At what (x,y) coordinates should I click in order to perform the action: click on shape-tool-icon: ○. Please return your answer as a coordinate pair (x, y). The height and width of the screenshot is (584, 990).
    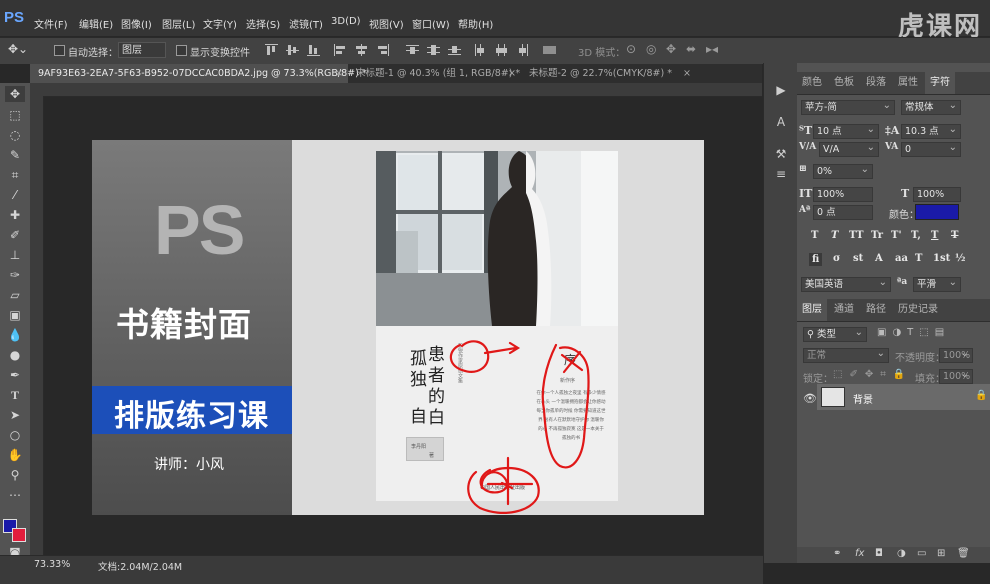
    Looking at the image, I should click on (15, 435).